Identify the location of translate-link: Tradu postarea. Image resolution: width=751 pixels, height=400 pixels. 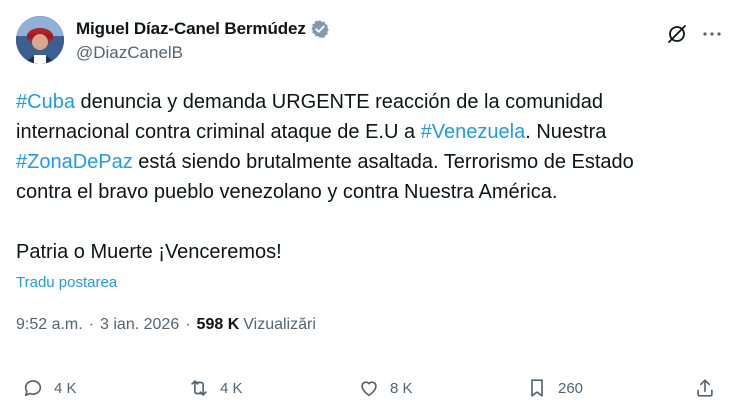
(66, 282).